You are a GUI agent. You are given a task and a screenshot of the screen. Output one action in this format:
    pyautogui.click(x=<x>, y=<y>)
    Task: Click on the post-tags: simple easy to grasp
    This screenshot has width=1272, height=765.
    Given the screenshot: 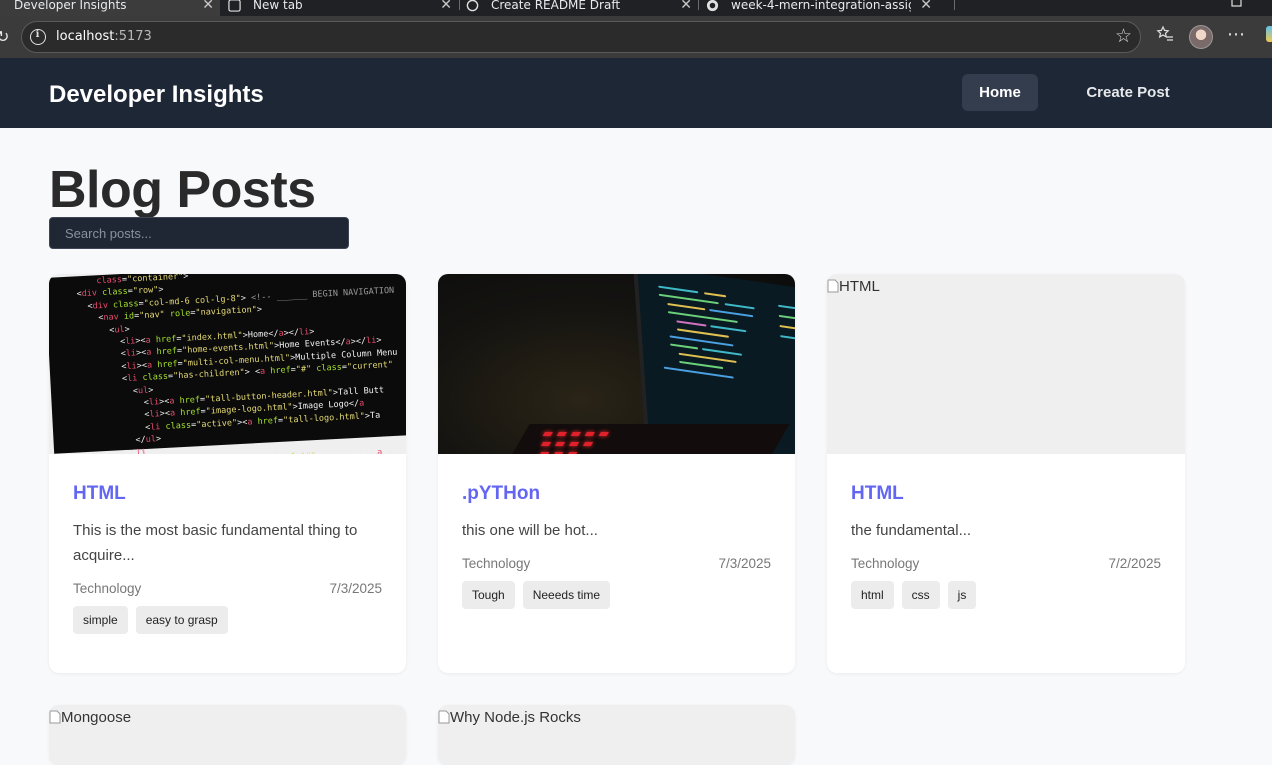 What is the action you would take?
    pyautogui.click(x=227, y=620)
    